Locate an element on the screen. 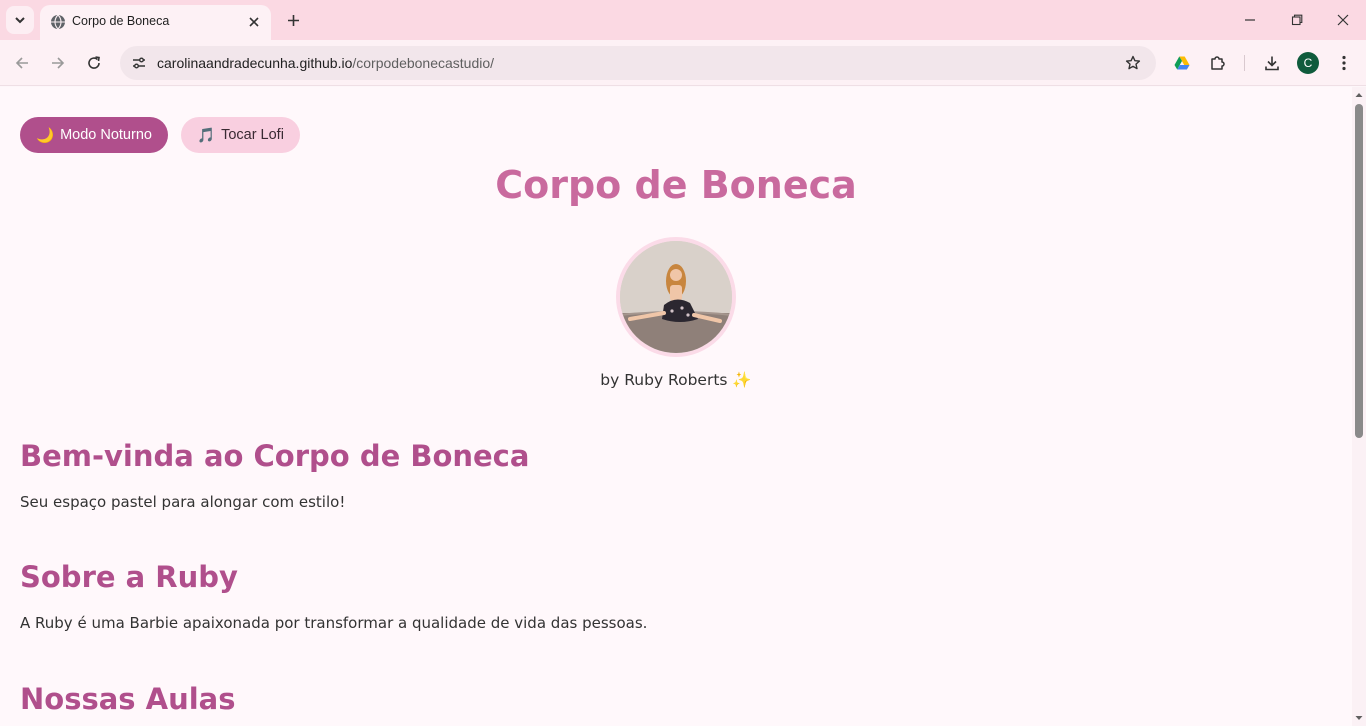  site-info-button is located at coordinates (139, 63).